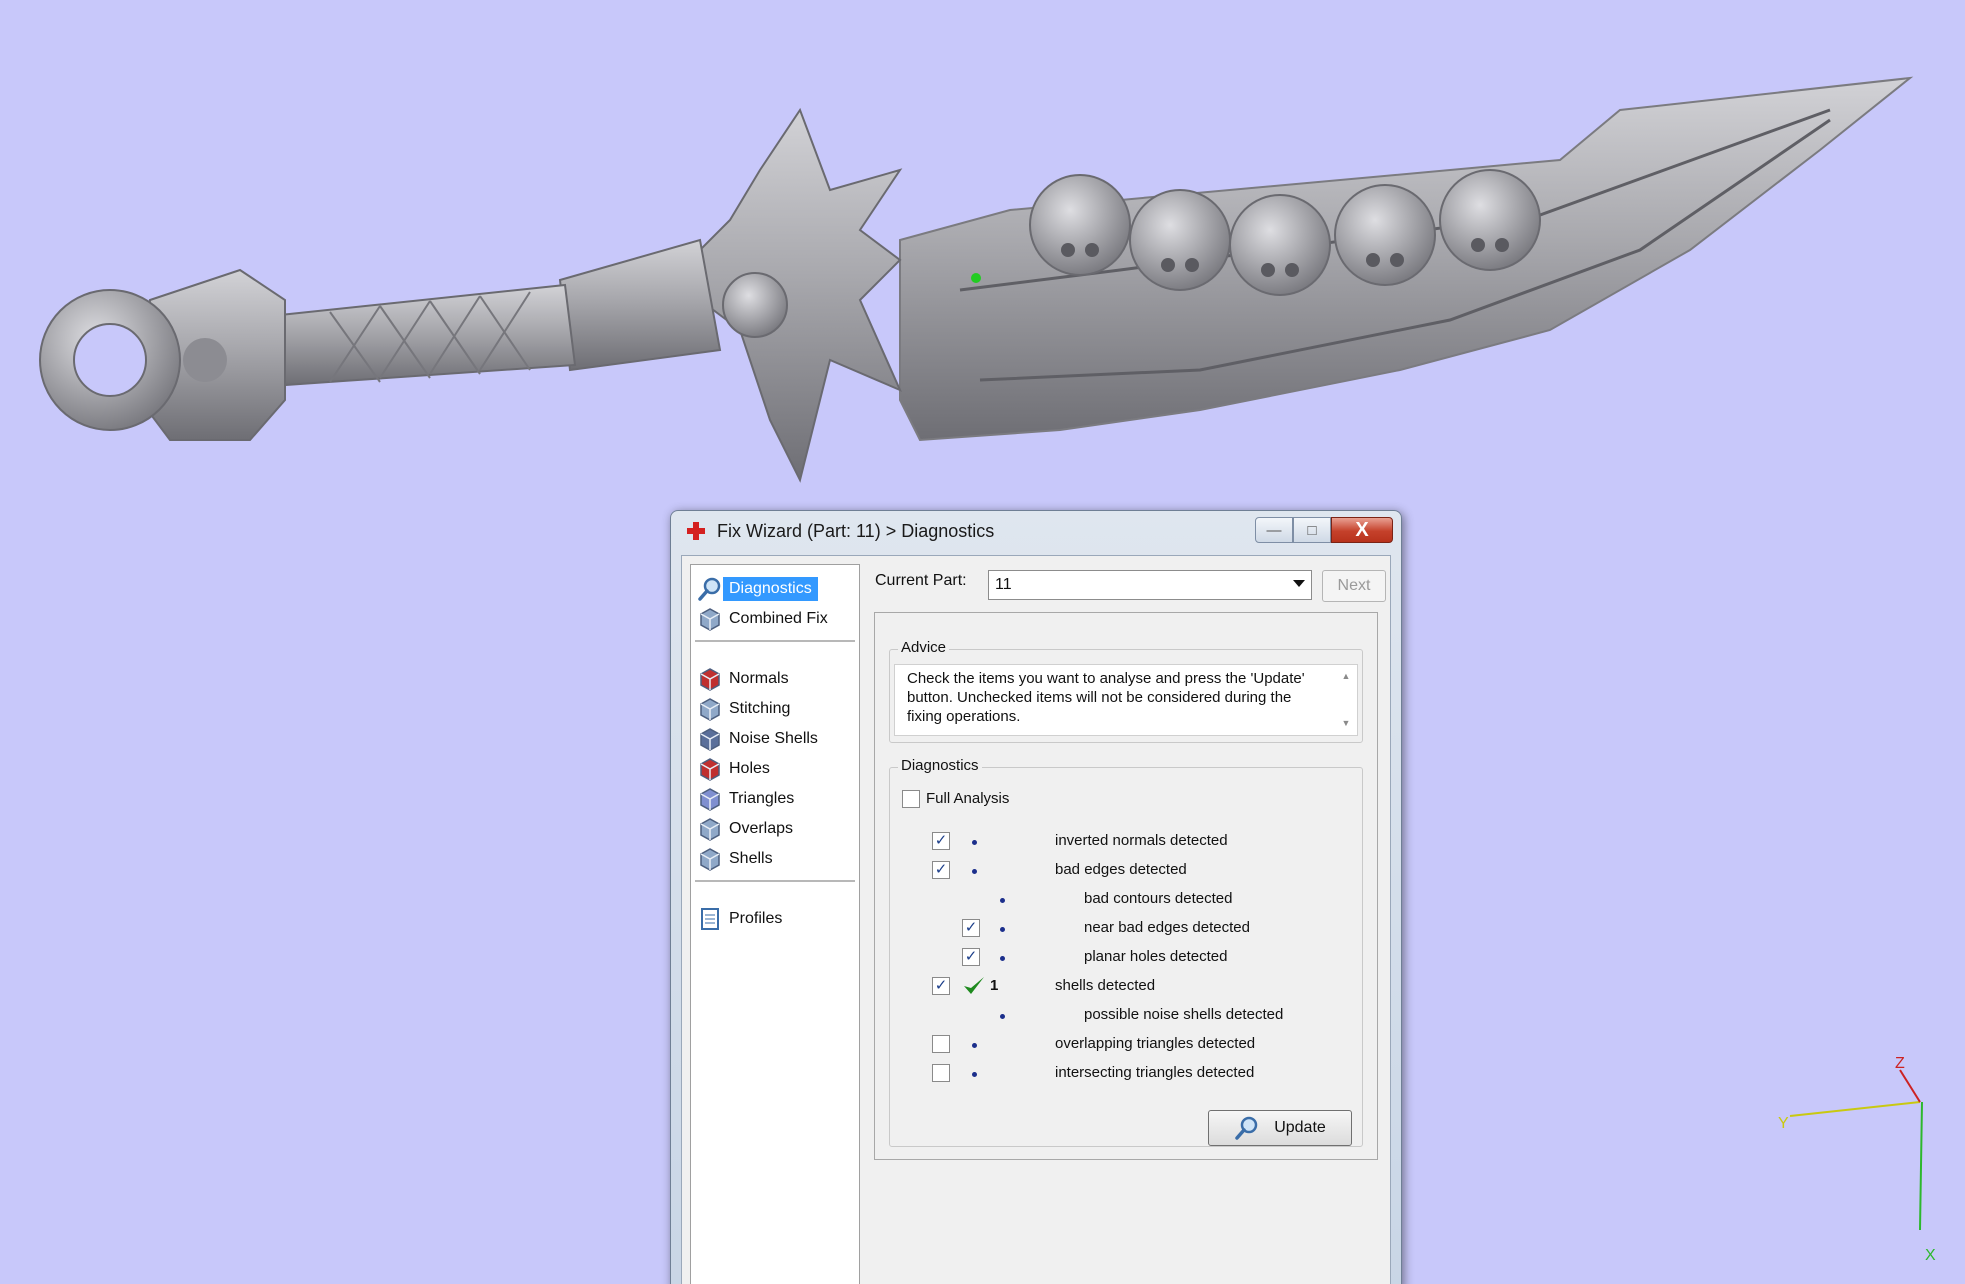  Describe the element at coordinates (994, 985) in the screenshot. I see `diagnostic-count: 1` at that location.